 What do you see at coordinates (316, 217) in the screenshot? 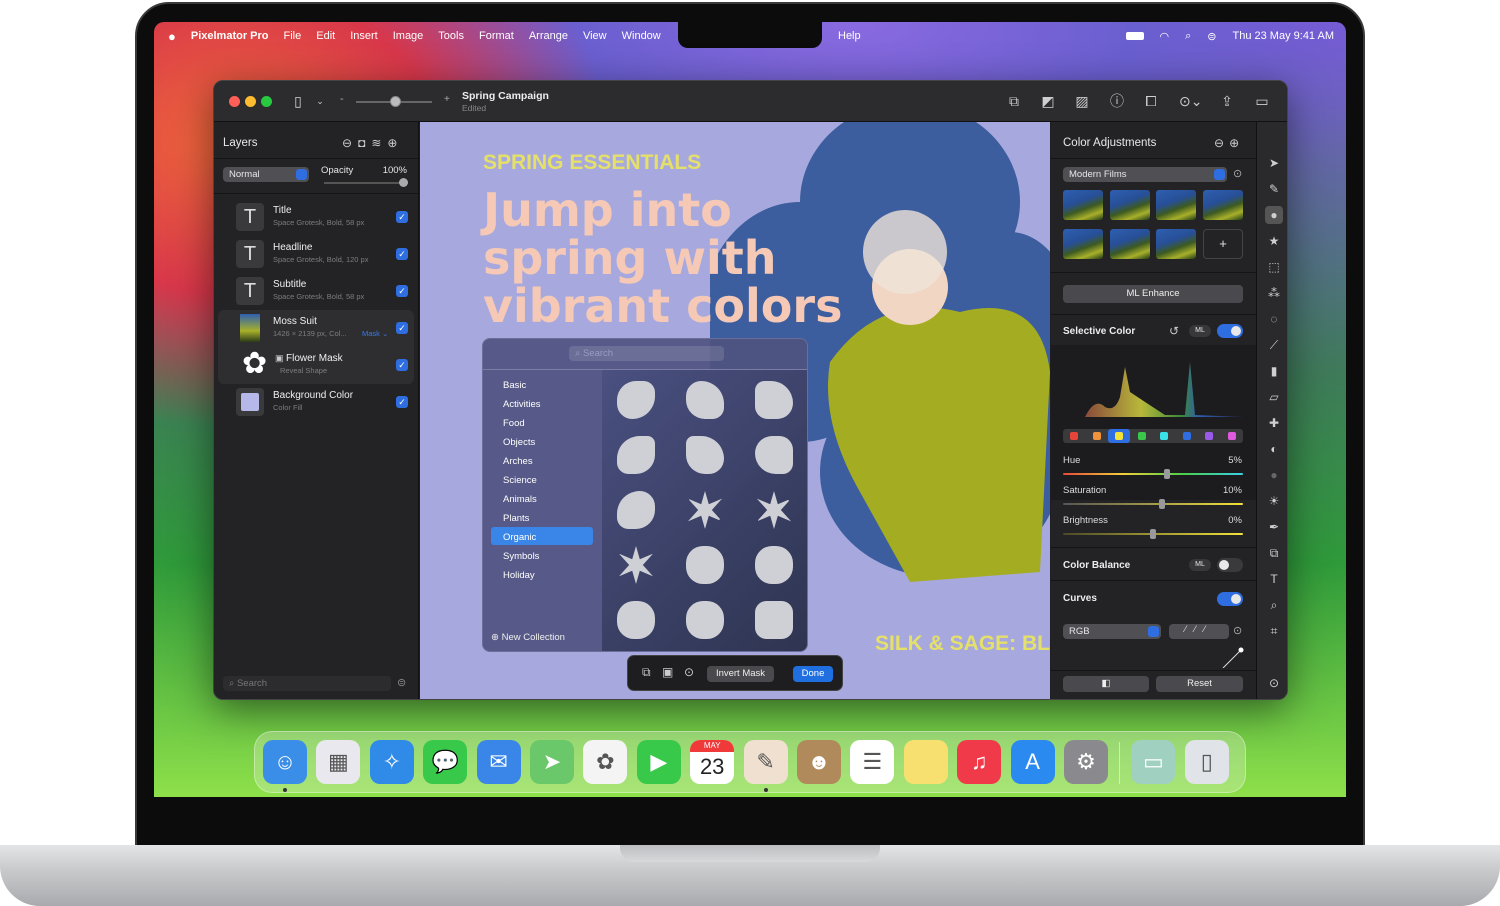
I see `layer-row-title: T Title Space Grotesk, Bold, 58 px ✓` at bounding box center [316, 217].